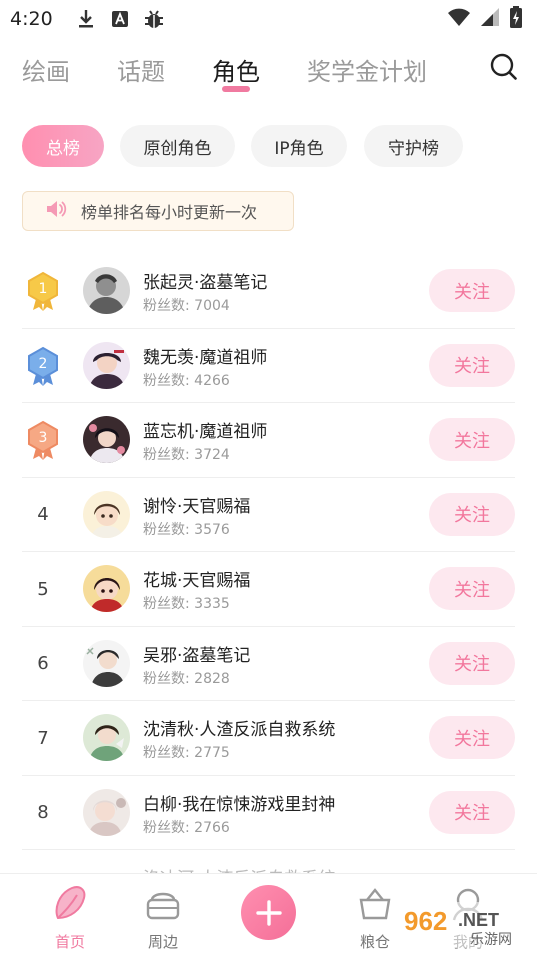 This screenshot has height=956, width=537. What do you see at coordinates (268, 19) in the screenshot?
I see `status-bar: 4:20` at bounding box center [268, 19].